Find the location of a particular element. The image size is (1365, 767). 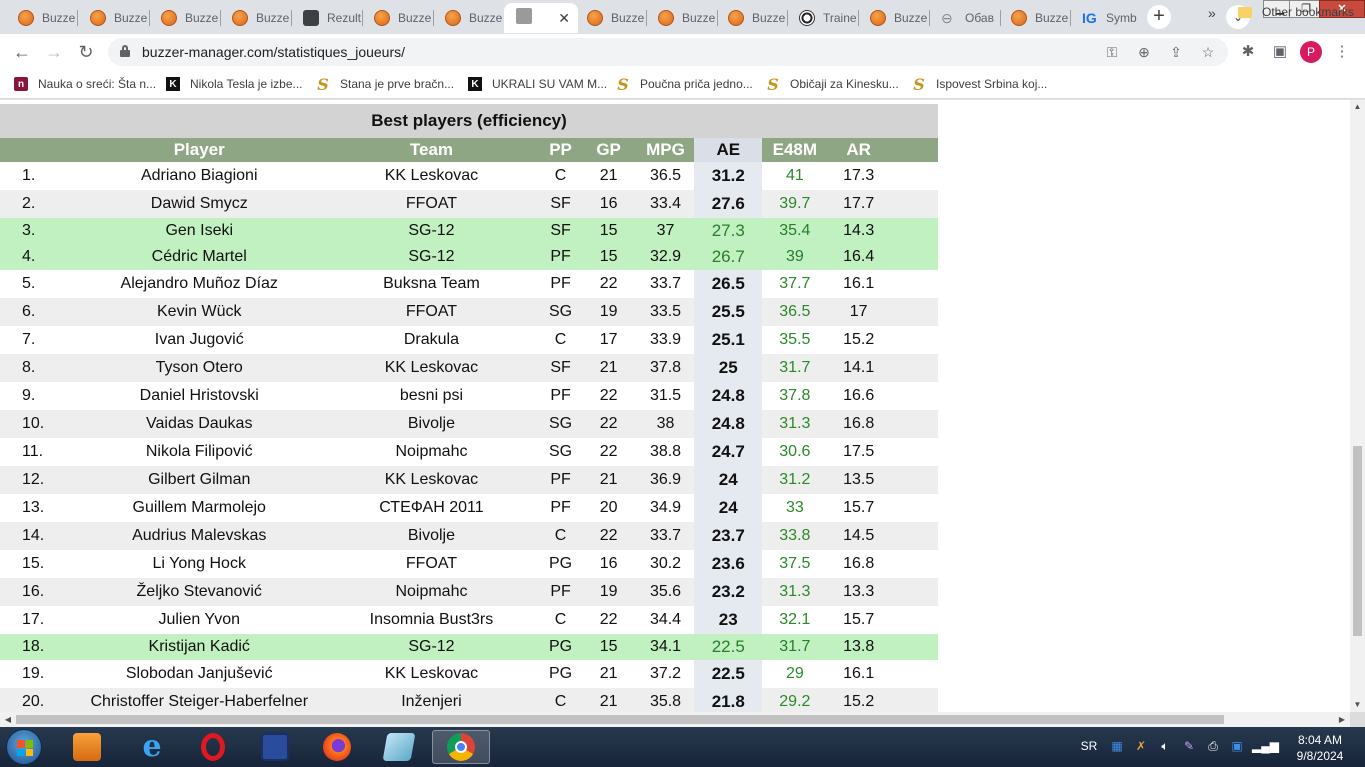

start-button is located at coordinates (24, 747).